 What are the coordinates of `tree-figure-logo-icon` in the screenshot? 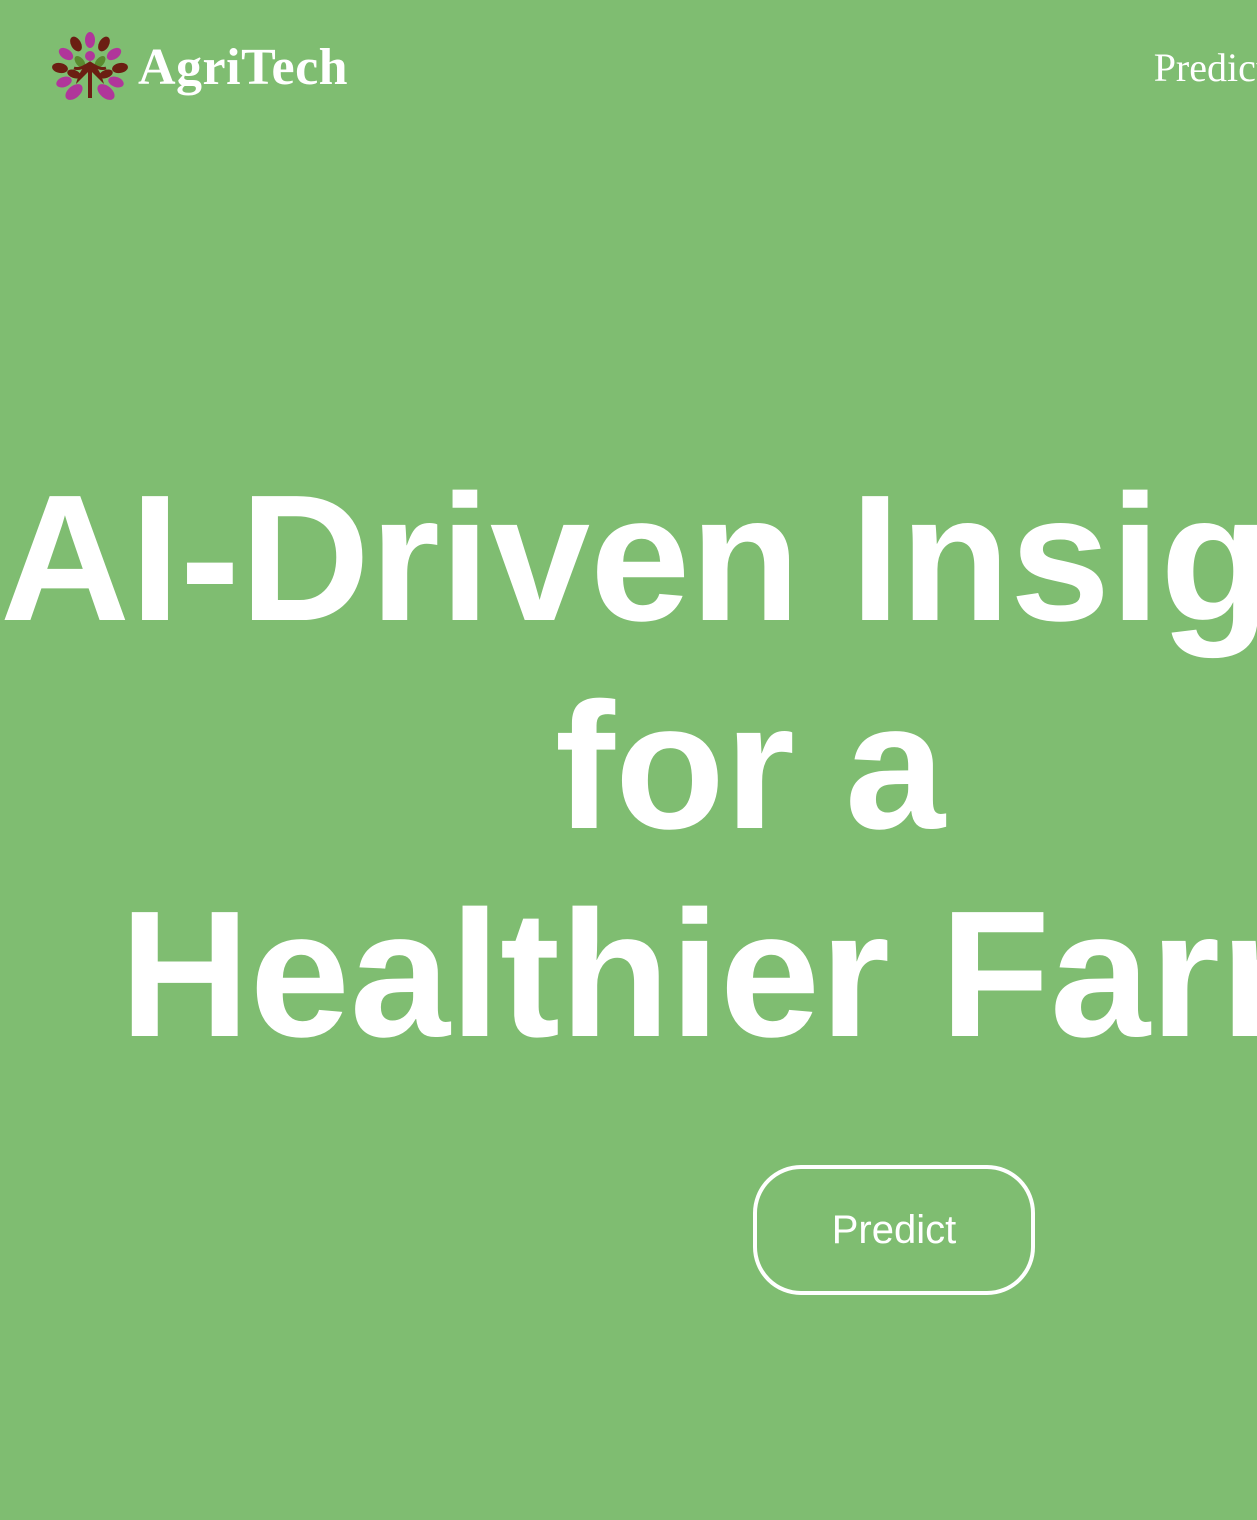 It's located at (90, 66).